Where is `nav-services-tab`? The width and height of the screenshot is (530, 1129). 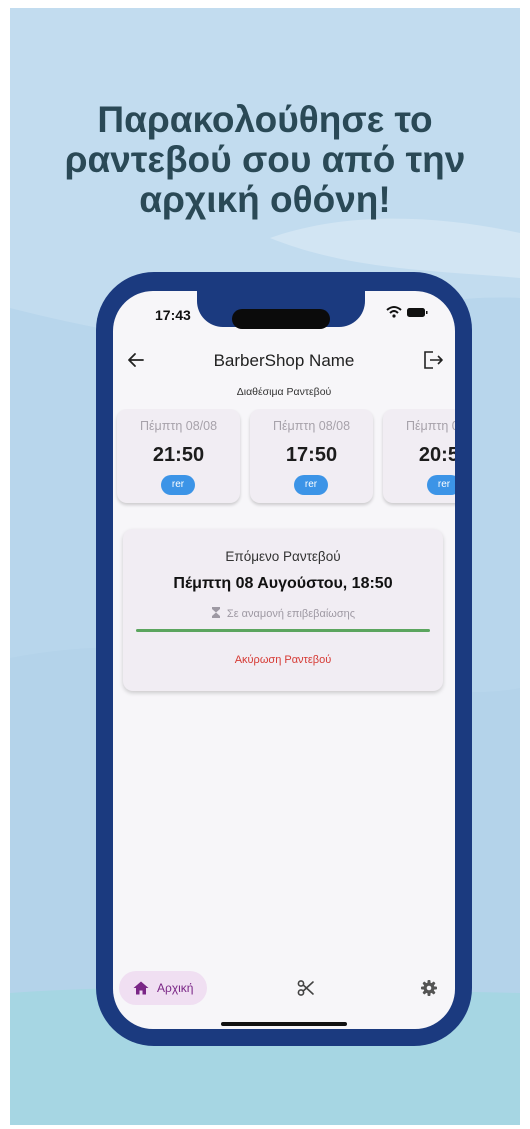 nav-services-tab is located at coordinates (306, 990).